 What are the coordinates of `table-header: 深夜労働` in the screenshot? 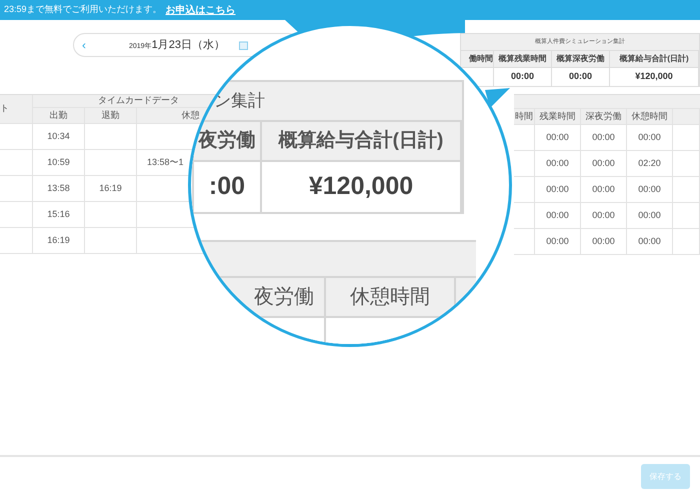 It's located at (604, 117).